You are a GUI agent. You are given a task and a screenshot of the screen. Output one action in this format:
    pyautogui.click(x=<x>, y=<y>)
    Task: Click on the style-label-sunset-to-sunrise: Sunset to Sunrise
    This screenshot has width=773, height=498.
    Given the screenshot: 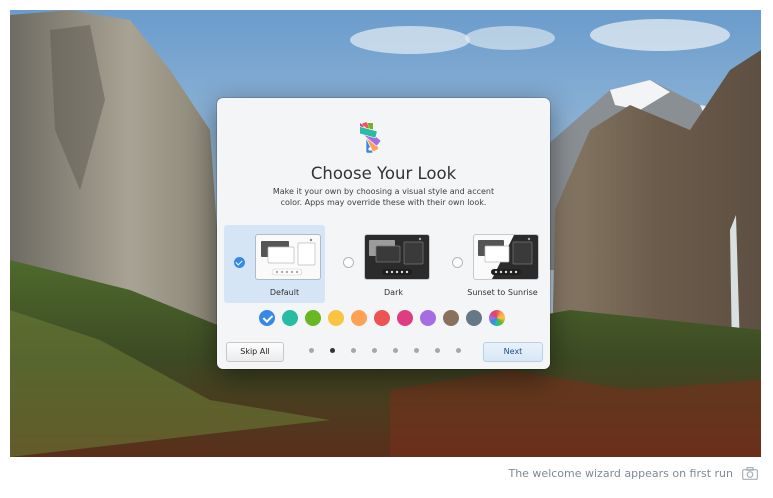 What is the action you would take?
    pyautogui.click(x=502, y=292)
    